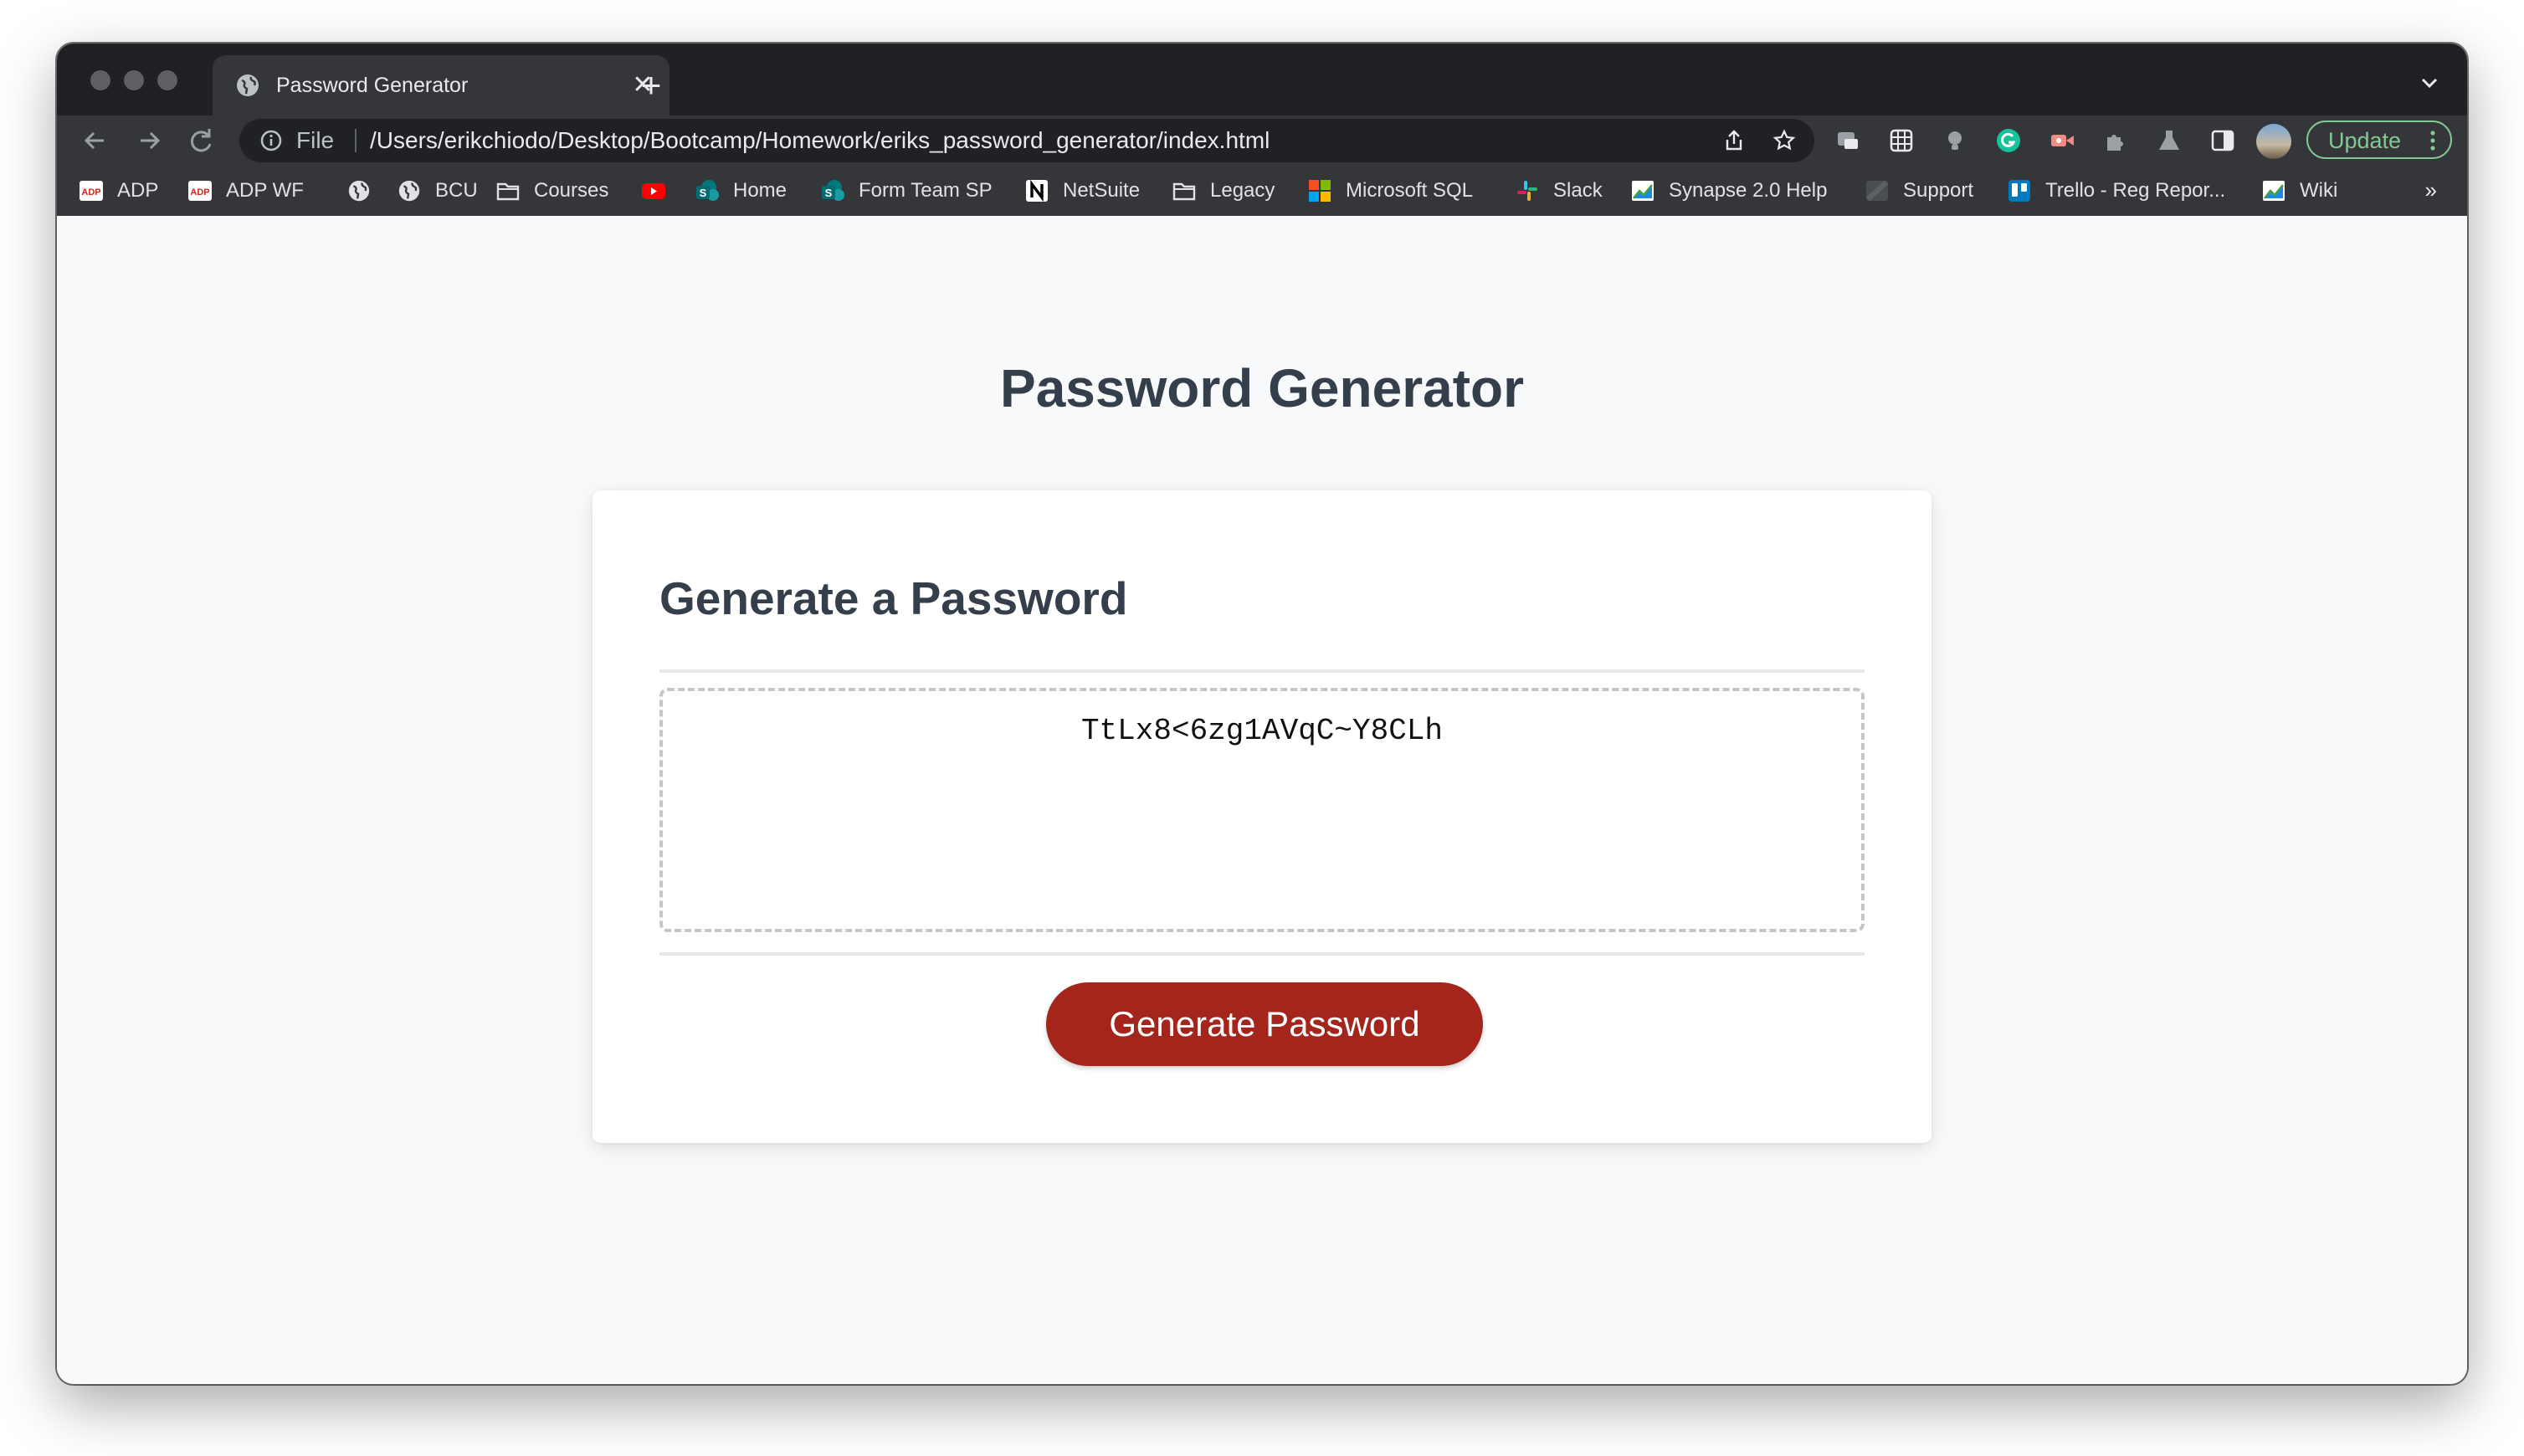 The width and height of the screenshot is (2524, 1456). I want to click on more-options-icon, so click(2432, 141).